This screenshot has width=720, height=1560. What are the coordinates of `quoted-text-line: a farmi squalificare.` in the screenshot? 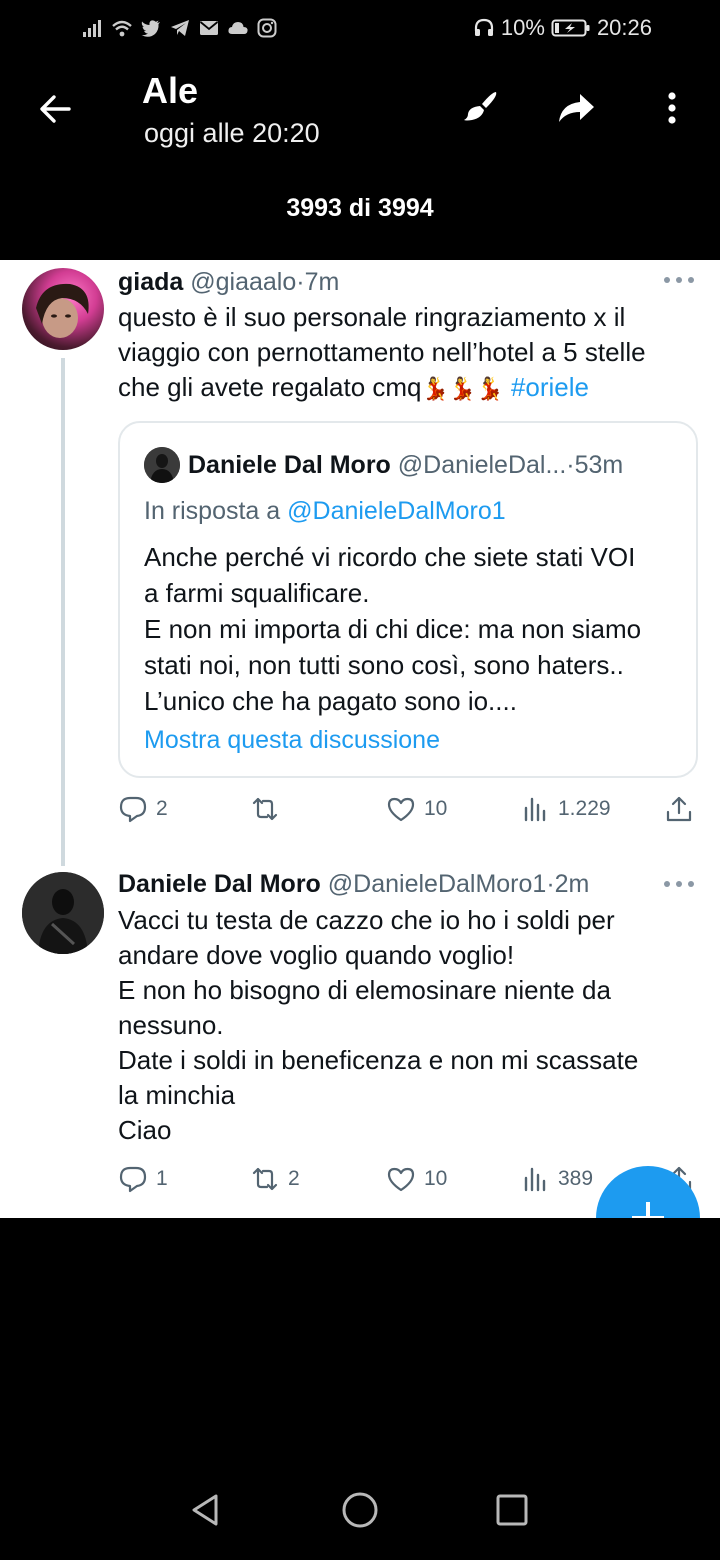 It's located at (257, 593).